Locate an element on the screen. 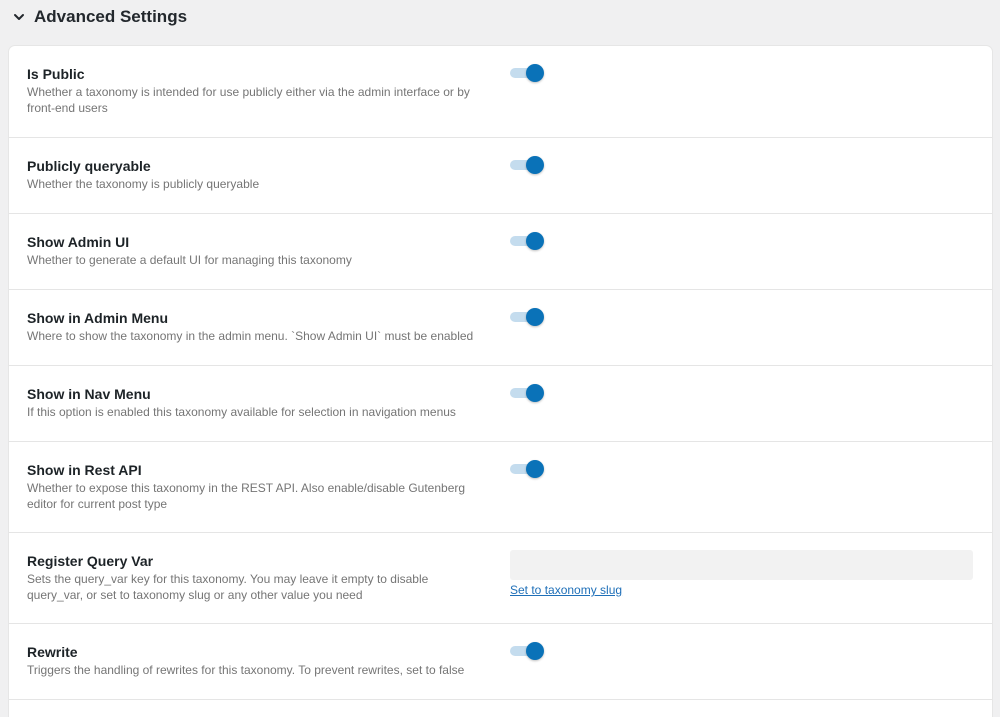  publicly-queryable-toggle is located at coordinates (527, 165).